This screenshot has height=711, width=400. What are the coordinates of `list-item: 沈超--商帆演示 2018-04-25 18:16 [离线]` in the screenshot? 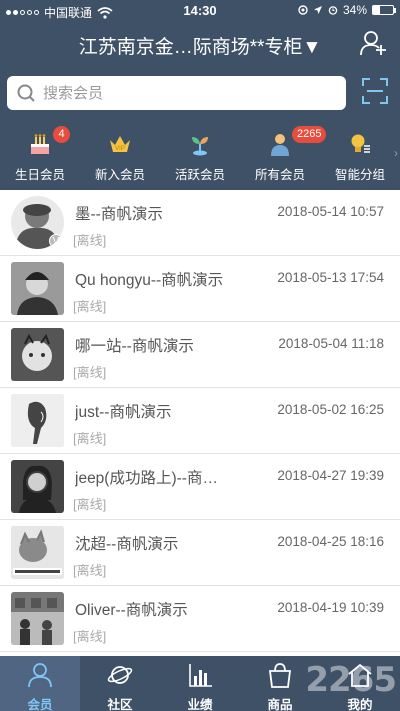 It's located at (200, 553).